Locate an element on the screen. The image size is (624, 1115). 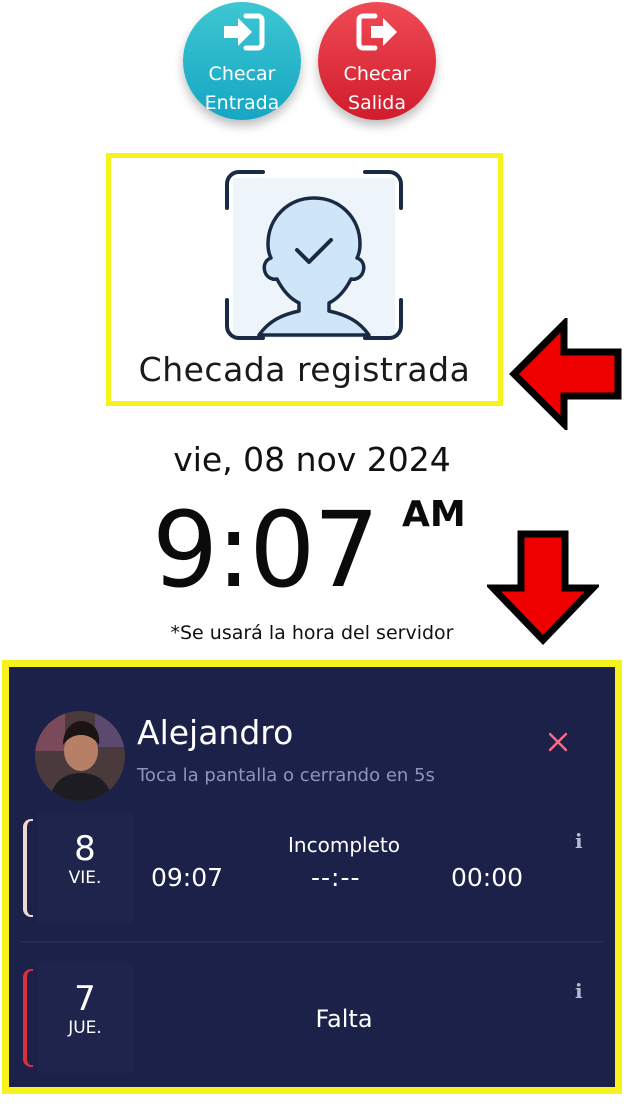
day-number: 8 is located at coordinates (85, 849).